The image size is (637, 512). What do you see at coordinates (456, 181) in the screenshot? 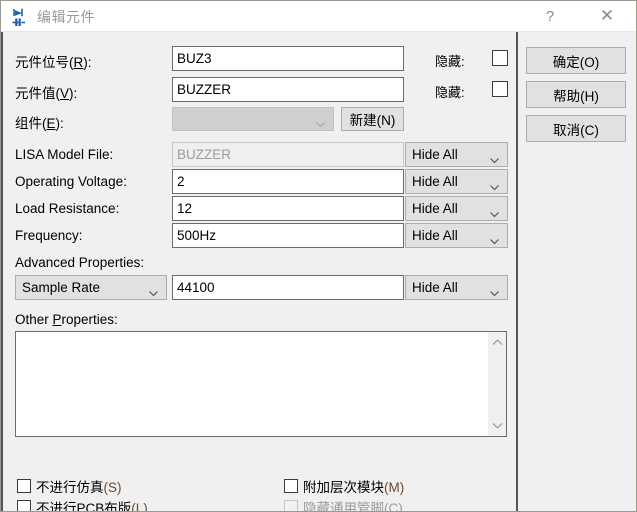
I see `operating-voltage-visibility-combo: Hide All` at bounding box center [456, 181].